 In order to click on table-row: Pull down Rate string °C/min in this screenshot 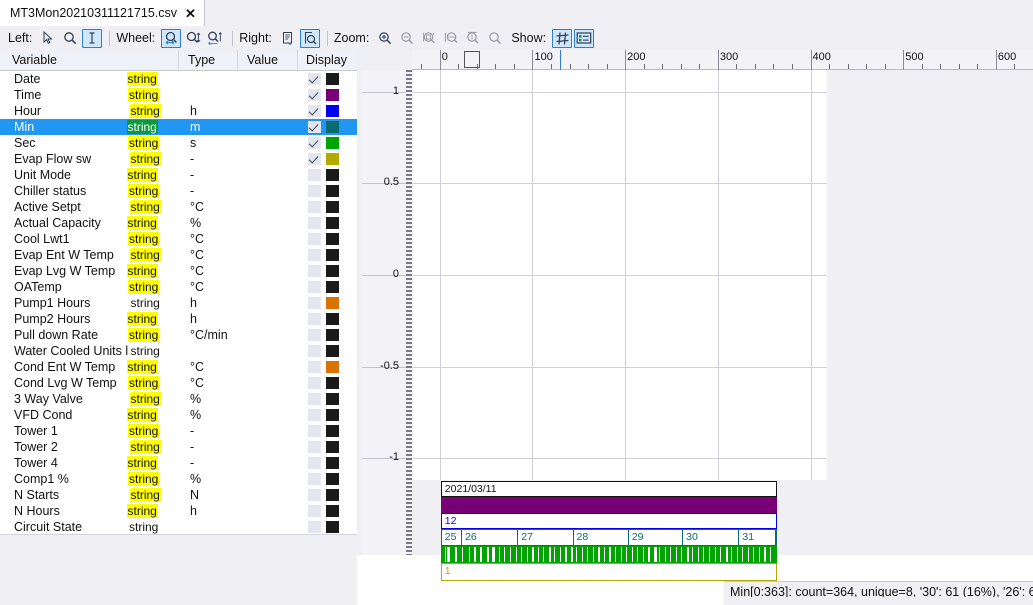, I will do `click(178, 335)`.